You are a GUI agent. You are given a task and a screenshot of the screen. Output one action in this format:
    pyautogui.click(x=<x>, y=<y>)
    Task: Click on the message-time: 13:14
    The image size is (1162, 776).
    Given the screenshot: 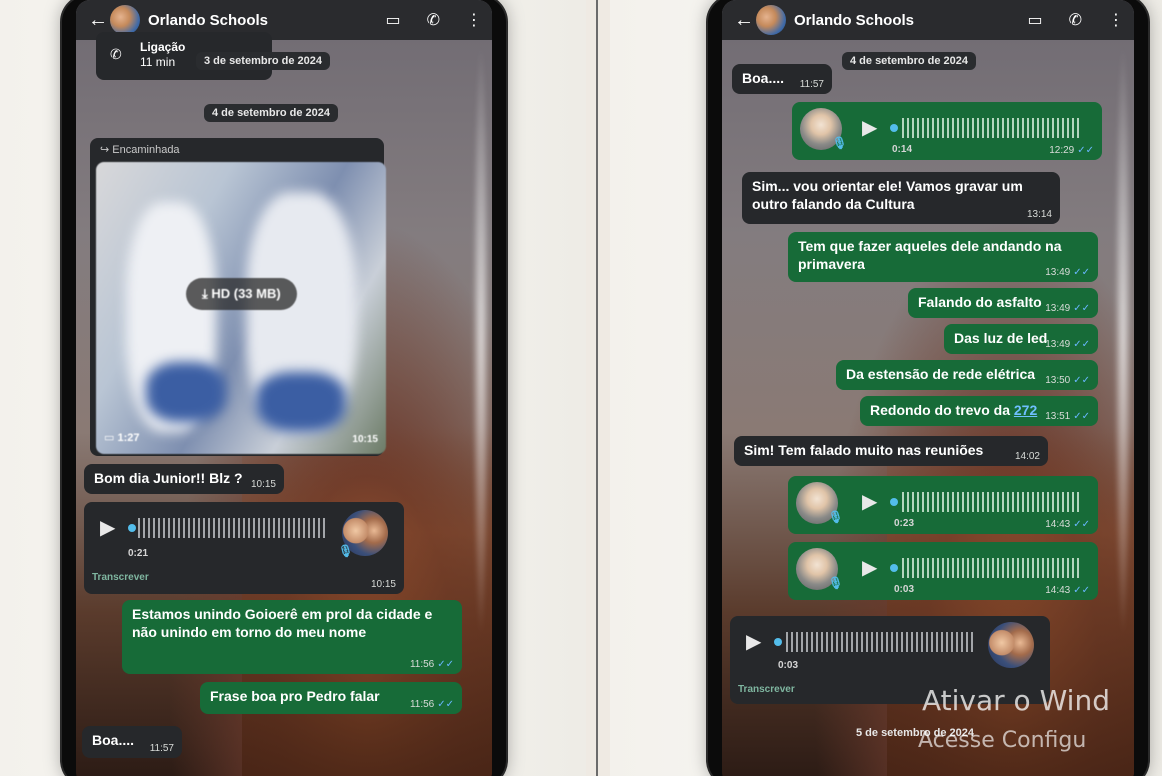 What is the action you would take?
    pyautogui.click(x=1039, y=214)
    